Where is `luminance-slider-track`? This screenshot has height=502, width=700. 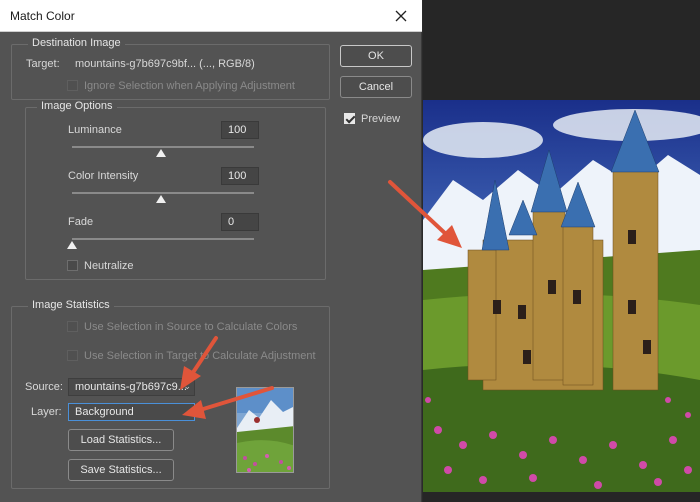
luminance-slider-track is located at coordinates (163, 147).